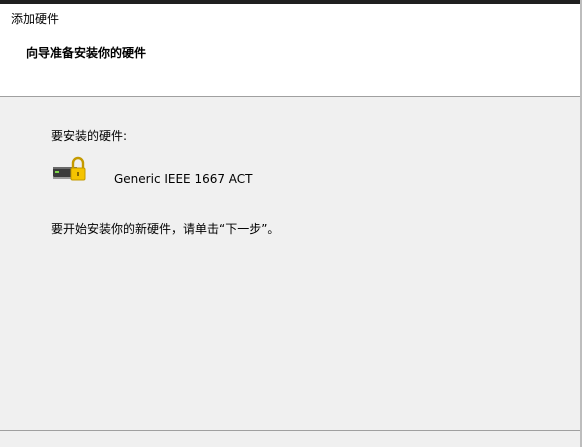  Describe the element at coordinates (183, 179) in the screenshot. I see `device-name: Generic IEEE 1667 ACT` at that location.